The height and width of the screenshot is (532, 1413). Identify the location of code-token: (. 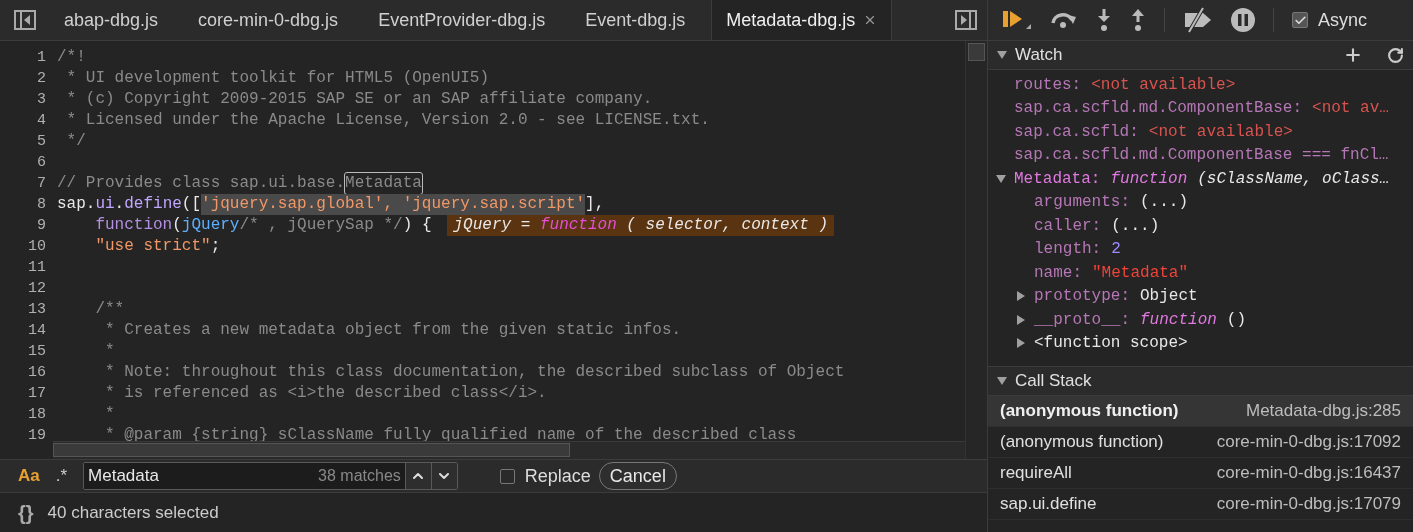
(177, 225).